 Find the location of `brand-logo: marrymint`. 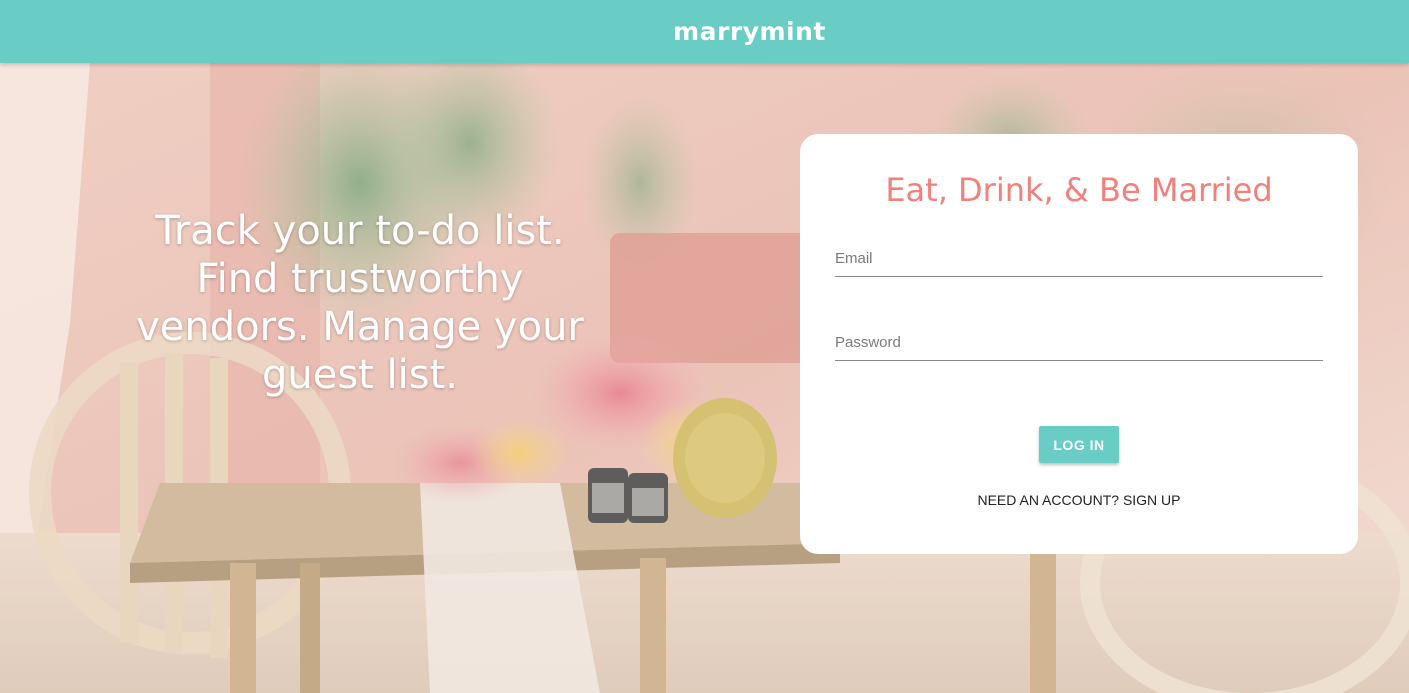

brand-logo: marrymint is located at coordinates (749, 31).